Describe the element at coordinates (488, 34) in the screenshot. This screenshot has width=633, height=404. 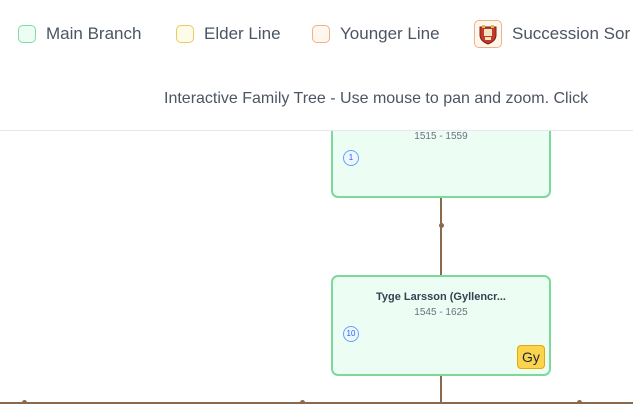
I see `coat-of-arms-icon` at that location.